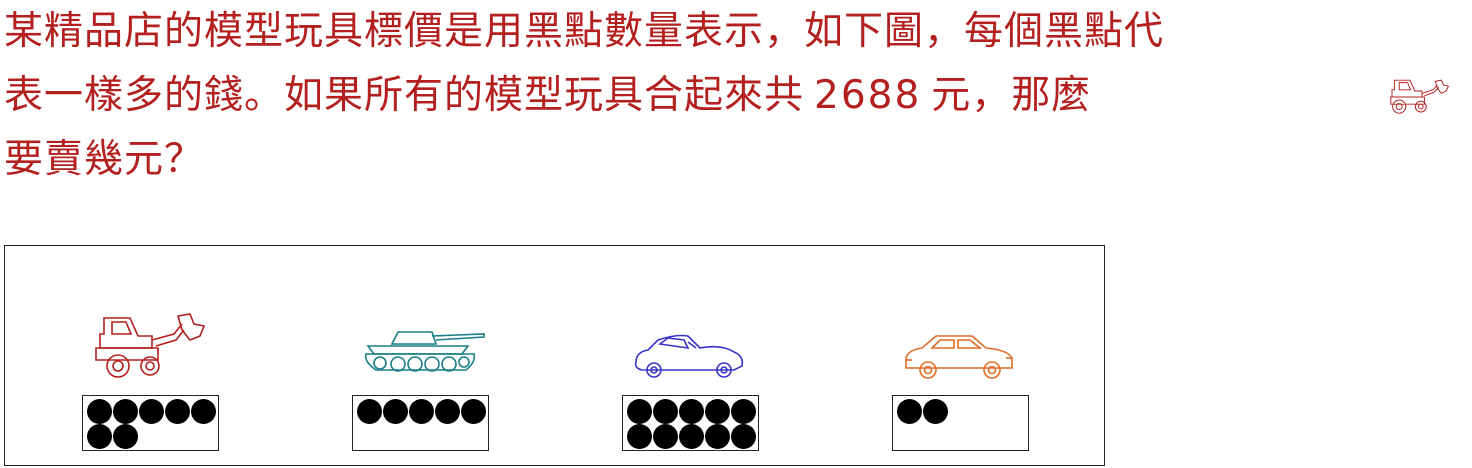  What do you see at coordinates (1011, 95) in the screenshot?
I see `question-line-2-end: 元，那麼` at bounding box center [1011, 95].